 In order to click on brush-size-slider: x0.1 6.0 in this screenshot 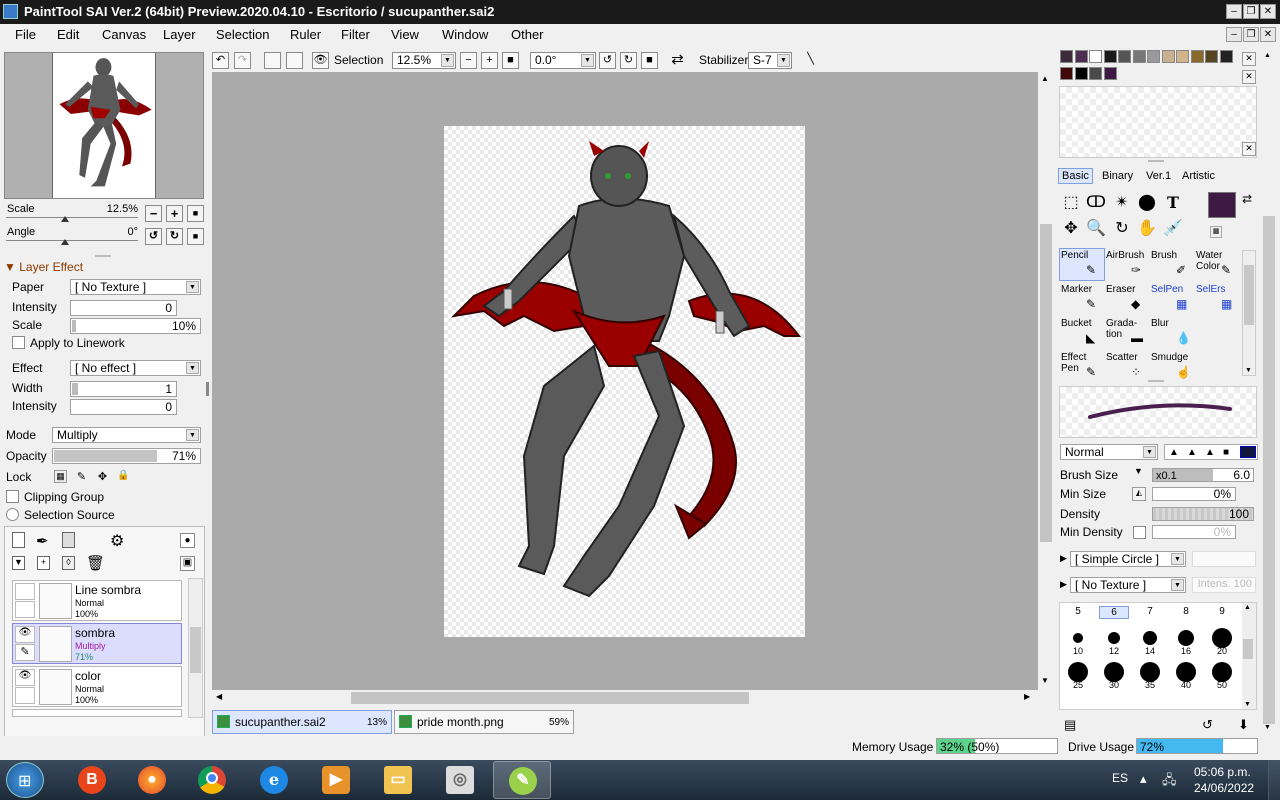, I will do `click(1203, 475)`.